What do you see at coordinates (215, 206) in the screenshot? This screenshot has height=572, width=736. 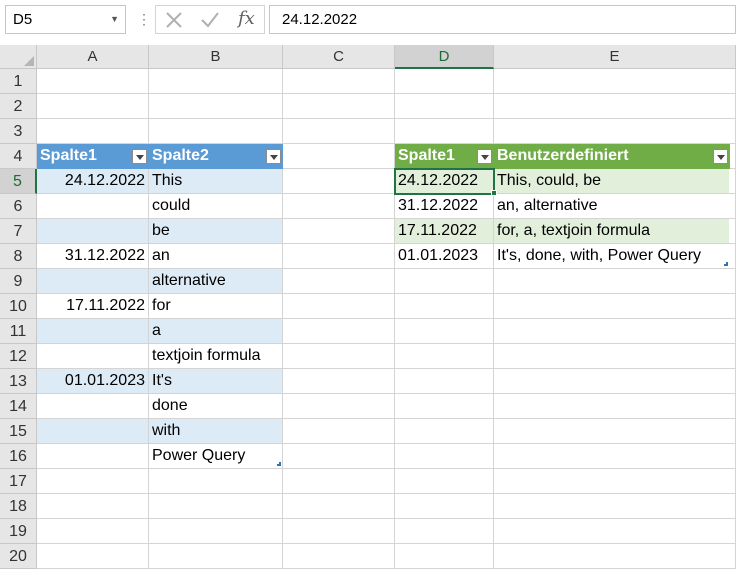 I see `table-cell: could` at bounding box center [215, 206].